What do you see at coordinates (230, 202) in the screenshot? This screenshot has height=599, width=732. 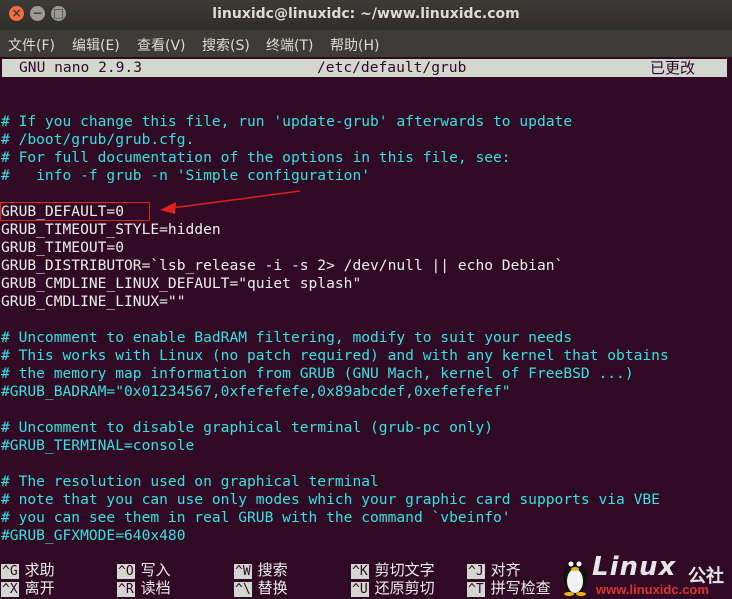 I see `annotation-arrow` at bounding box center [230, 202].